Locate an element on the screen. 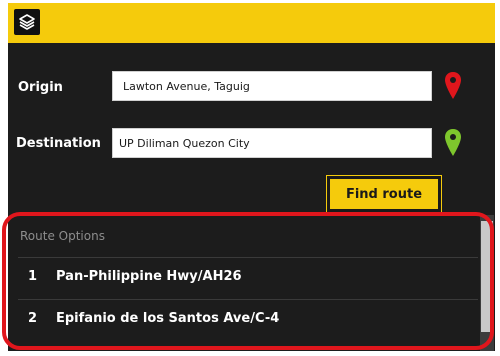  origin-label: Origin is located at coordinates (40, 87).